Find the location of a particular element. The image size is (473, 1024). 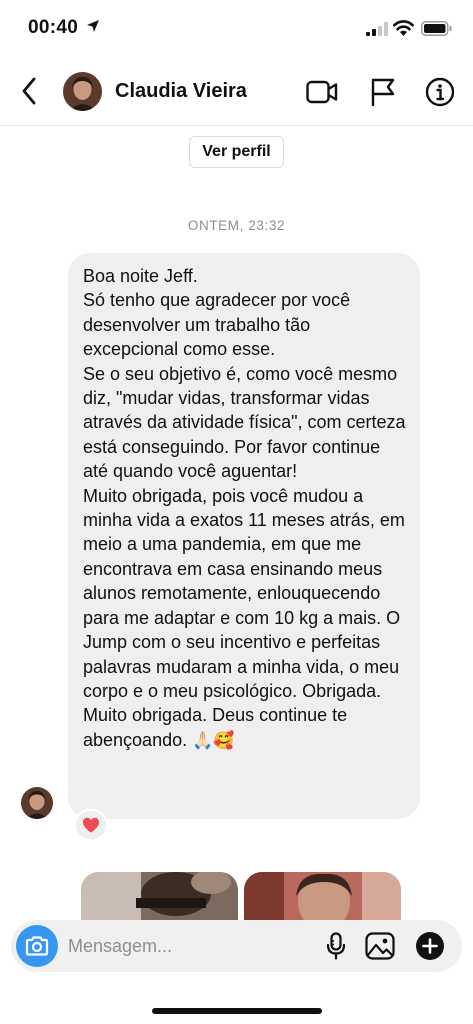

gallery-button is located at coordinates (380, 946).